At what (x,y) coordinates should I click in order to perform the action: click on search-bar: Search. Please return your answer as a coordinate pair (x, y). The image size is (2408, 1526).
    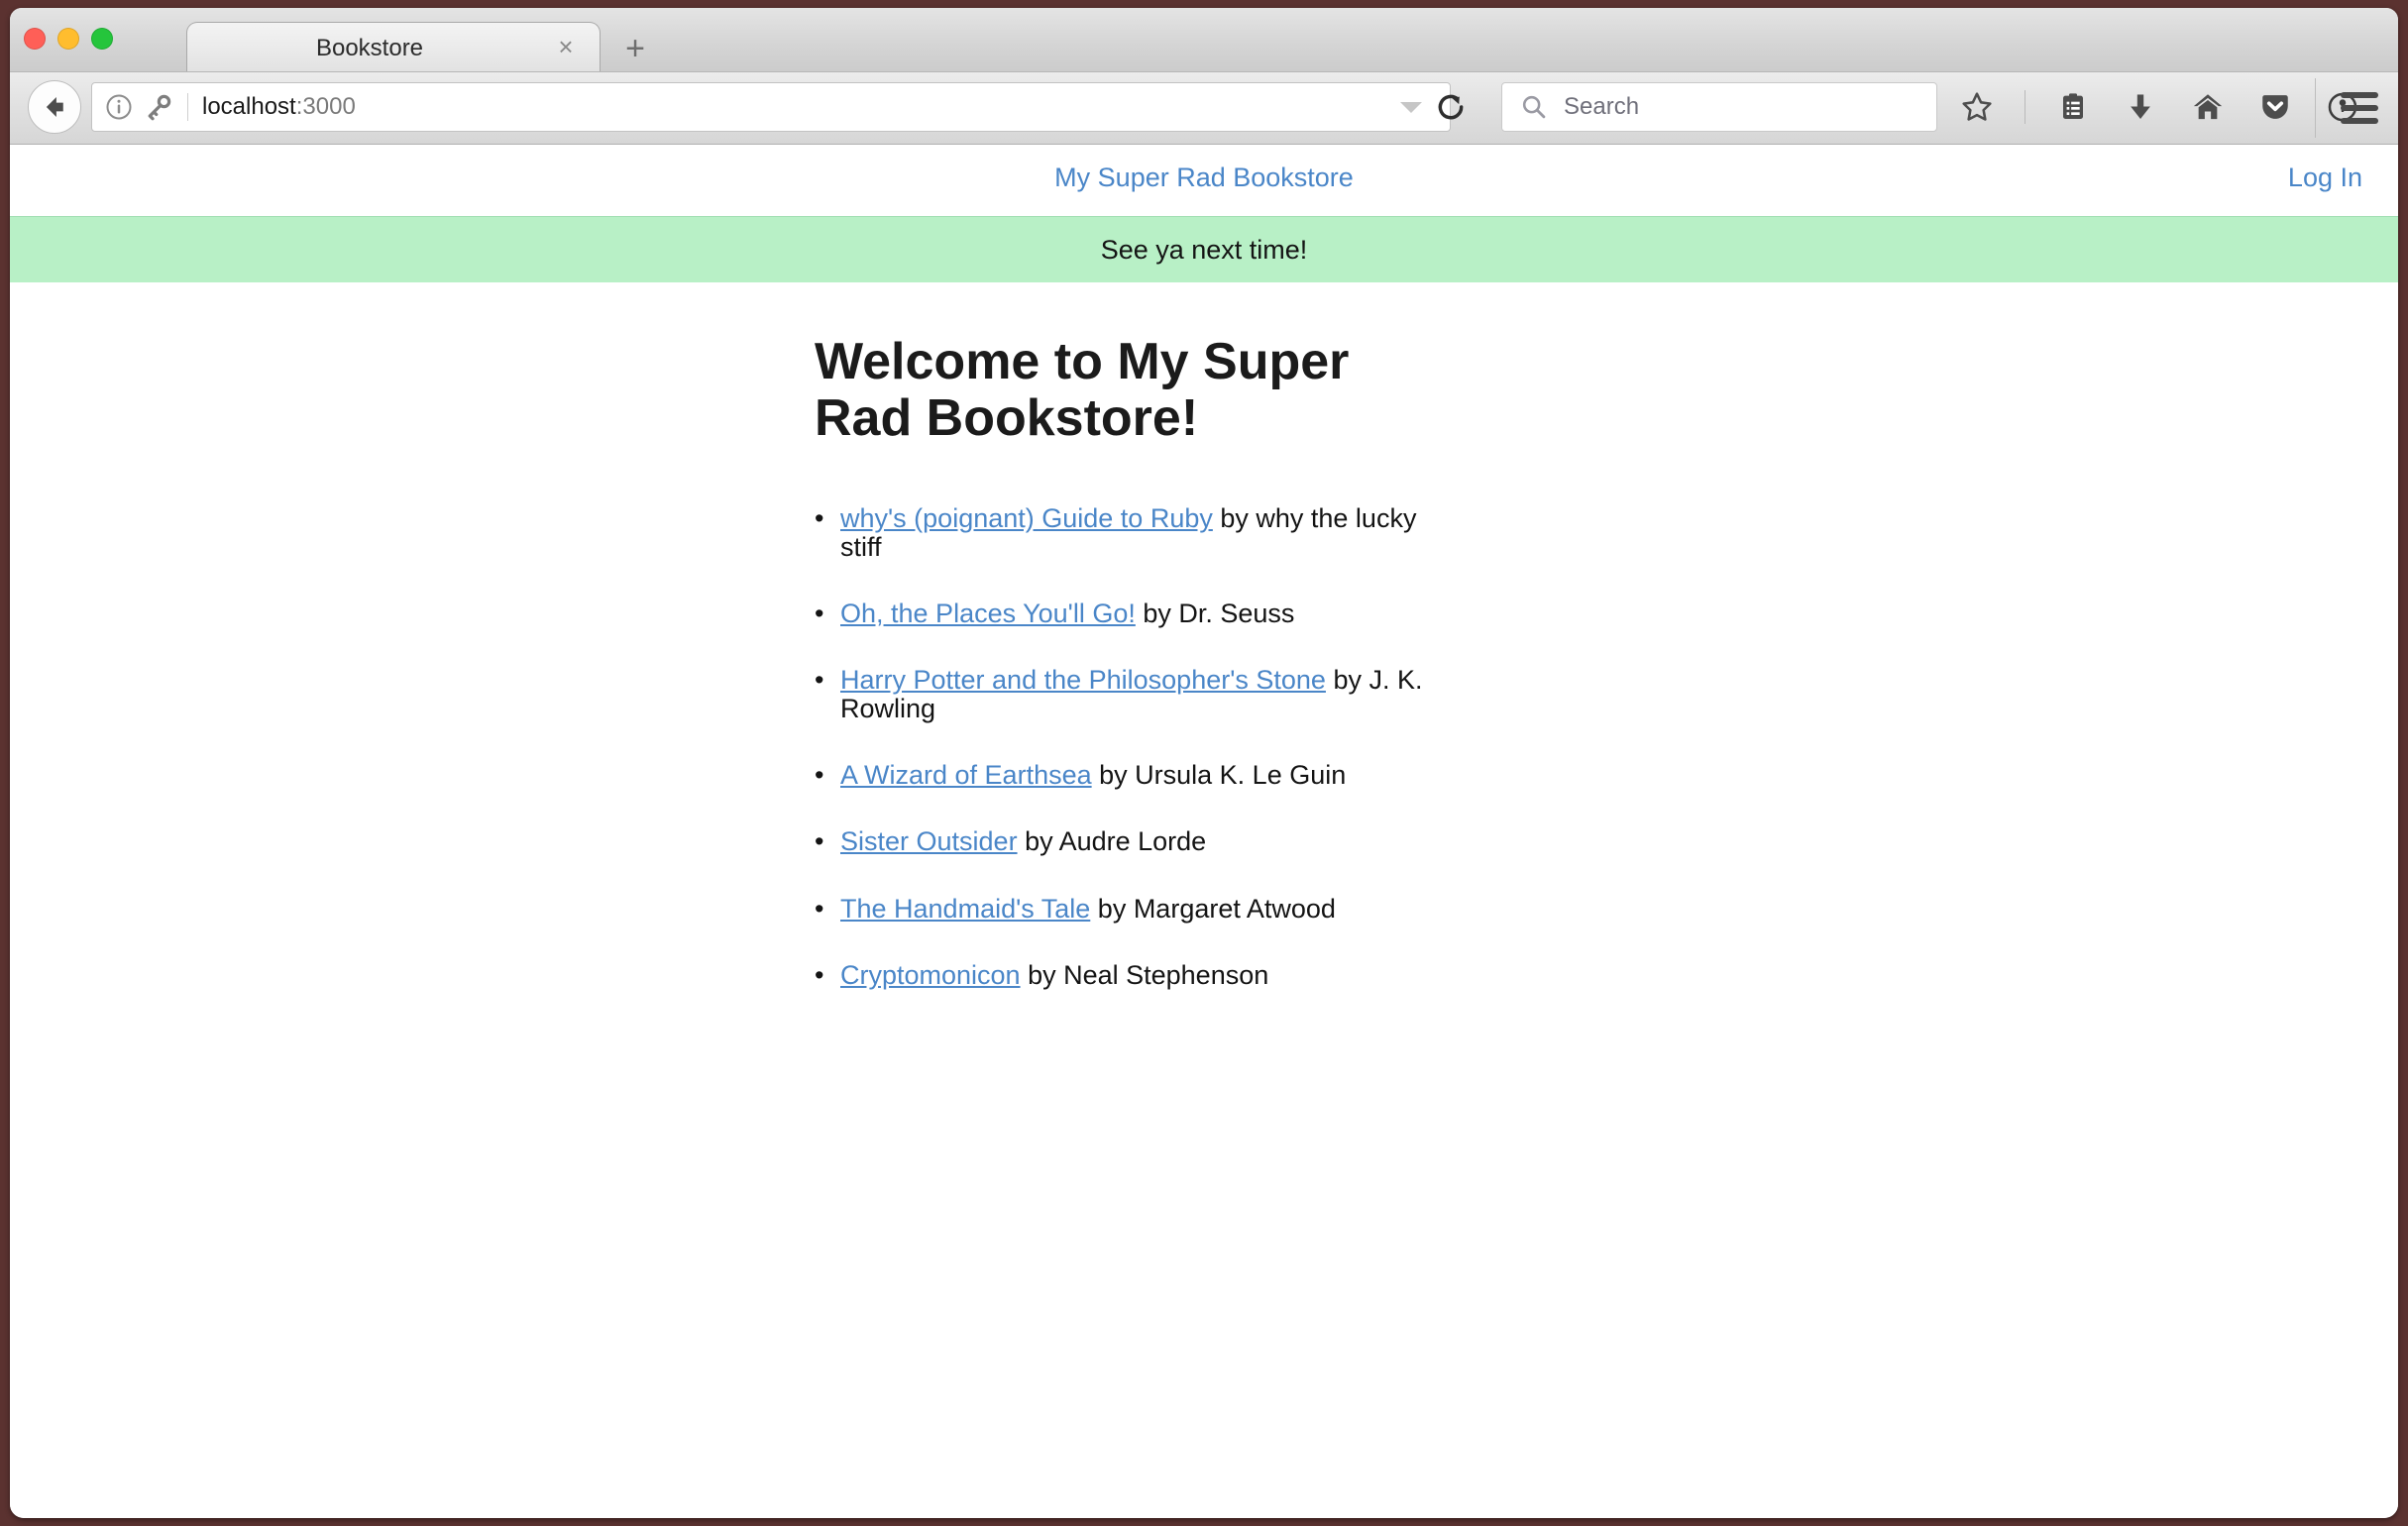
    Looking at the image, I should click on (1719, 107).